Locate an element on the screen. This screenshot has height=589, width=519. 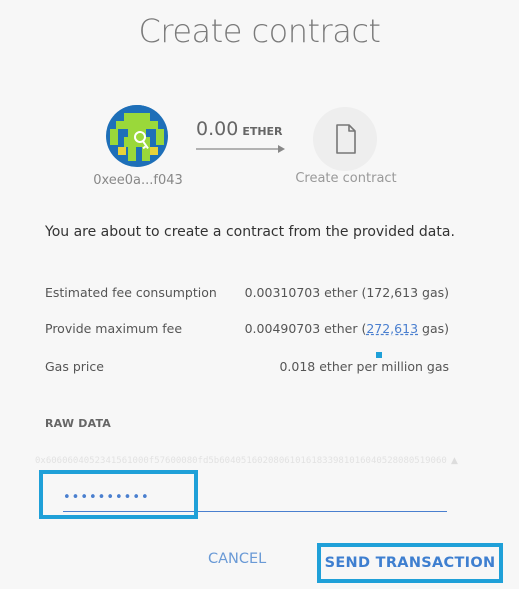
from-address: 0xee0a...f043 is located at coordinates (138, 180).